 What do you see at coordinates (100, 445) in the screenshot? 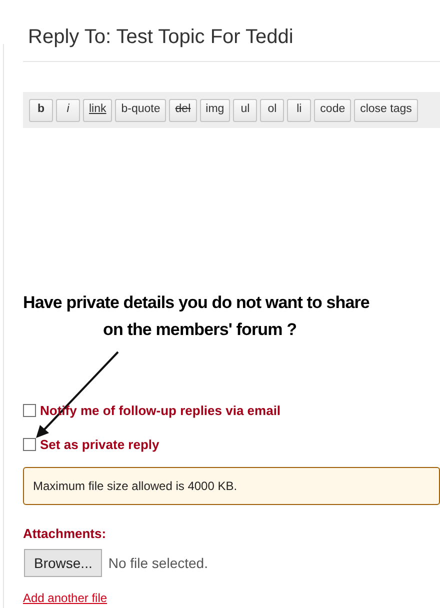
I see `option-label: Set as private reply` at bounding box center [100, 445].